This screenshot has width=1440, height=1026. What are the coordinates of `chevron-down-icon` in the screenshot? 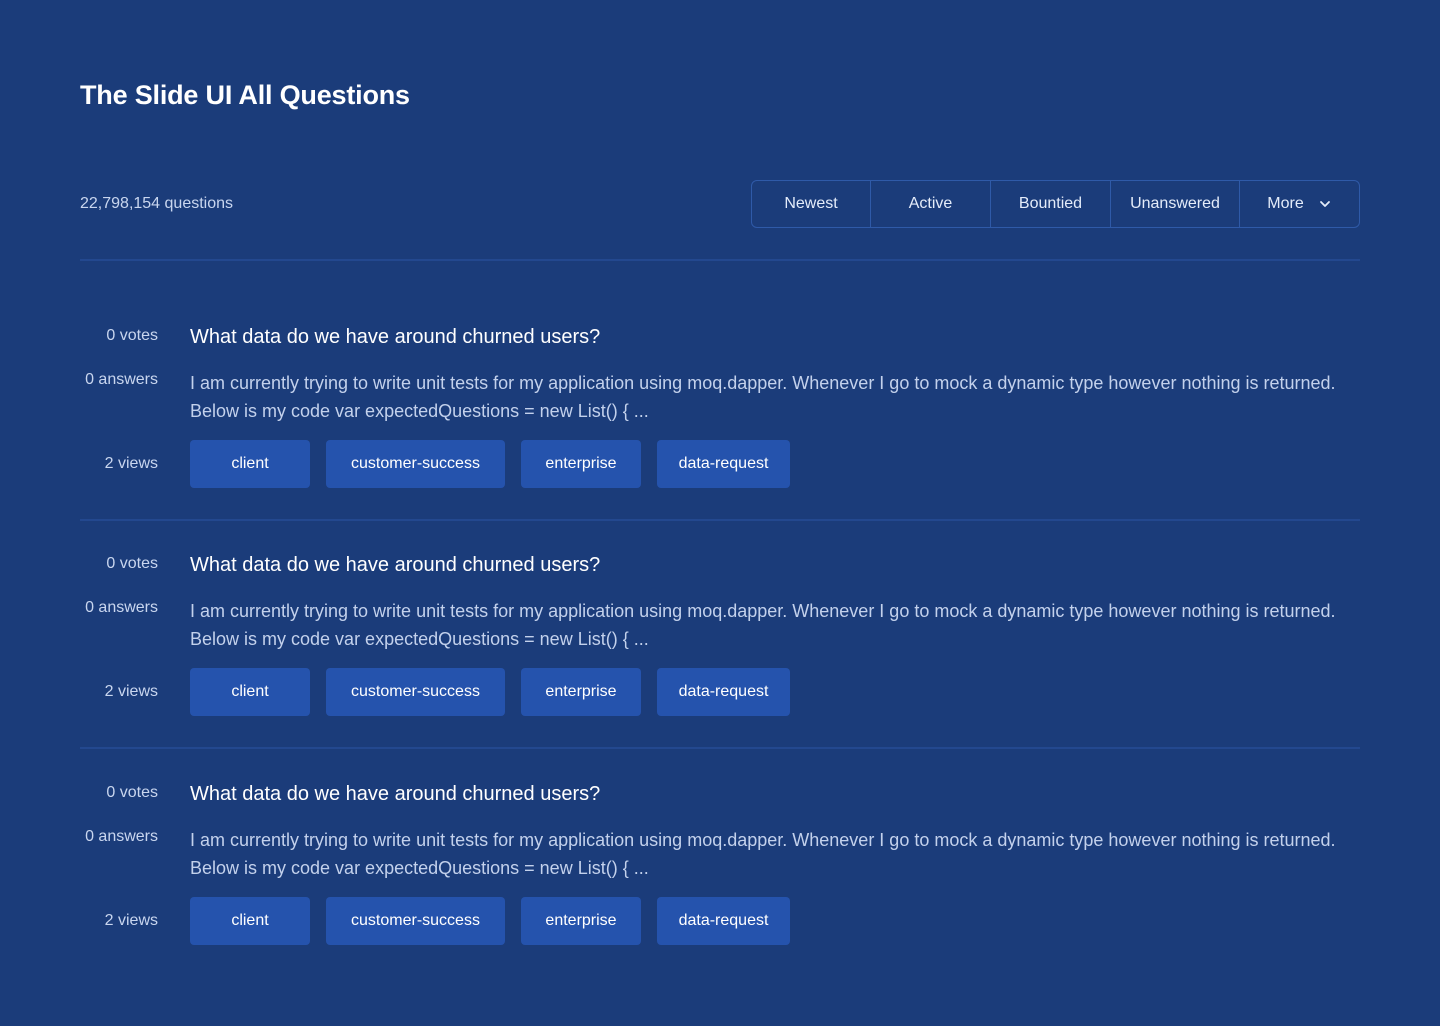 It's located at (1324, 204).